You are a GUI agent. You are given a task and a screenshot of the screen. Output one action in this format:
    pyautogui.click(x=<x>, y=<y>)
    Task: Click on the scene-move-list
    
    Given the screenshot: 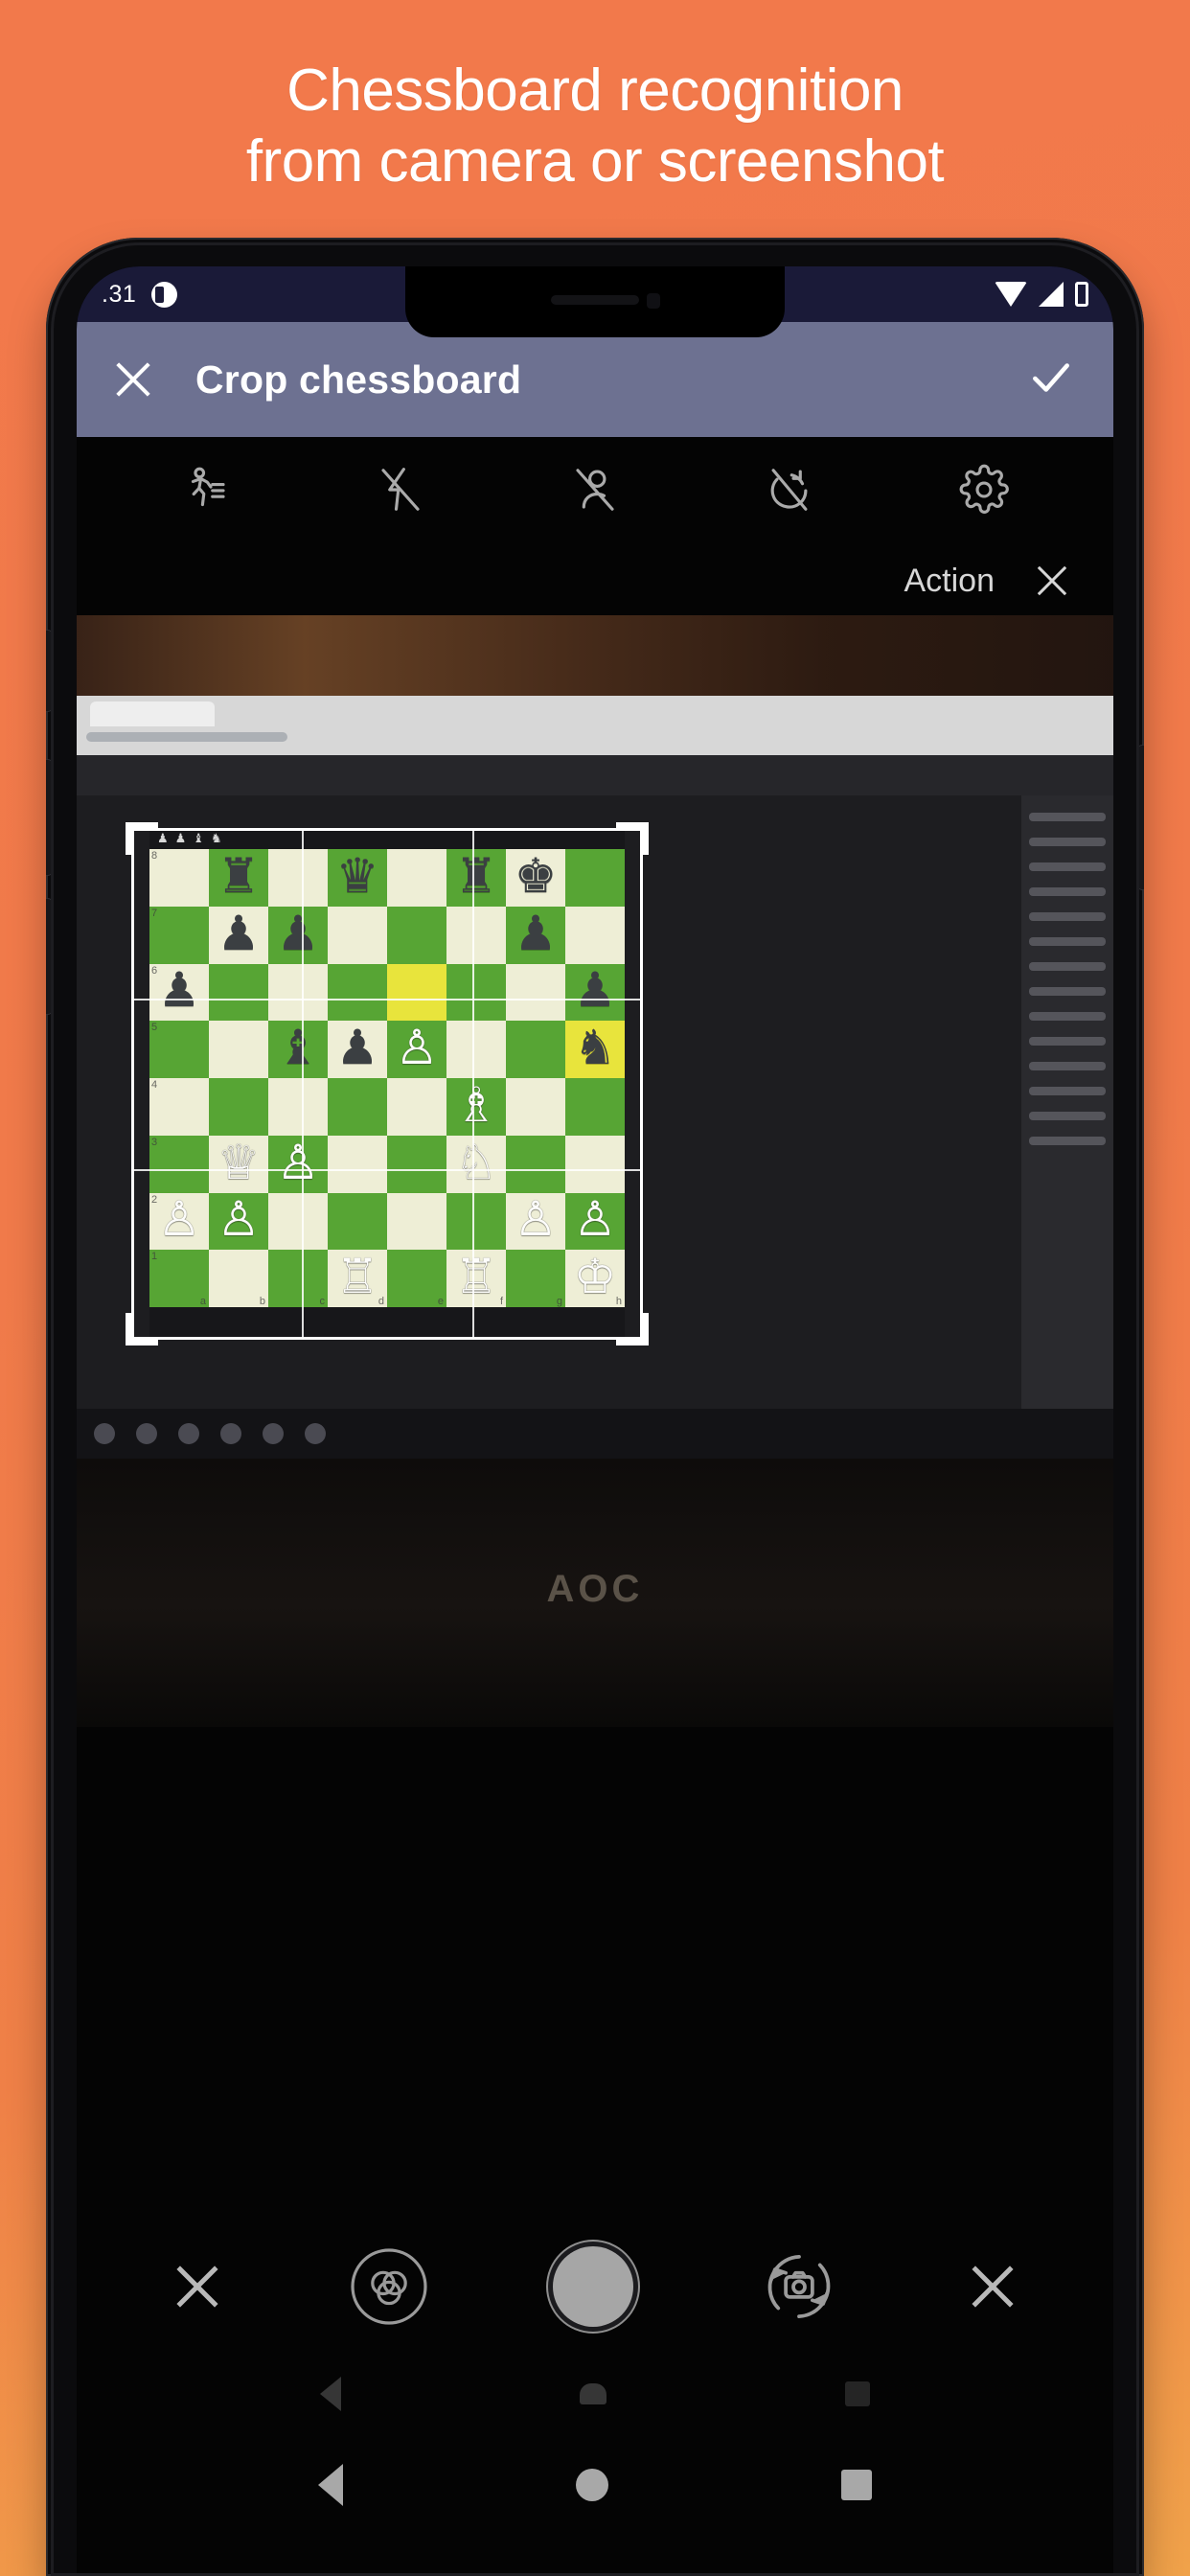 What is the action you would take?
    pyautogui.click(x=1067, y=1127)
    